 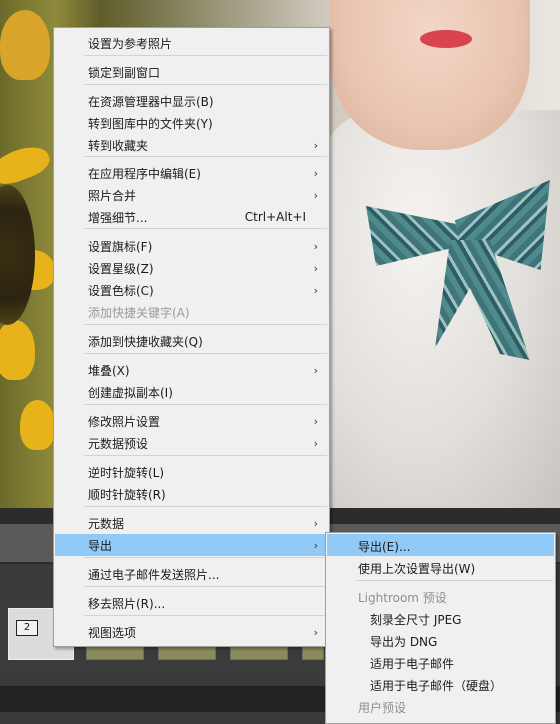 I want to click on menu-item: 添加快捷关键字(A), so click(x=191, y=312).